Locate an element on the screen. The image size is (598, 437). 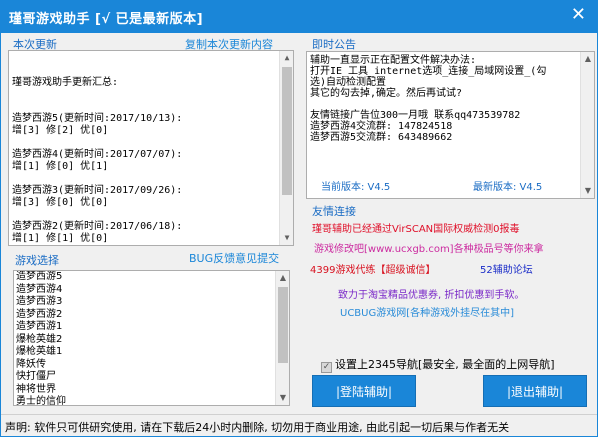
latest-version: 最新版本: V4.5 is located at coordinates (508, 187).